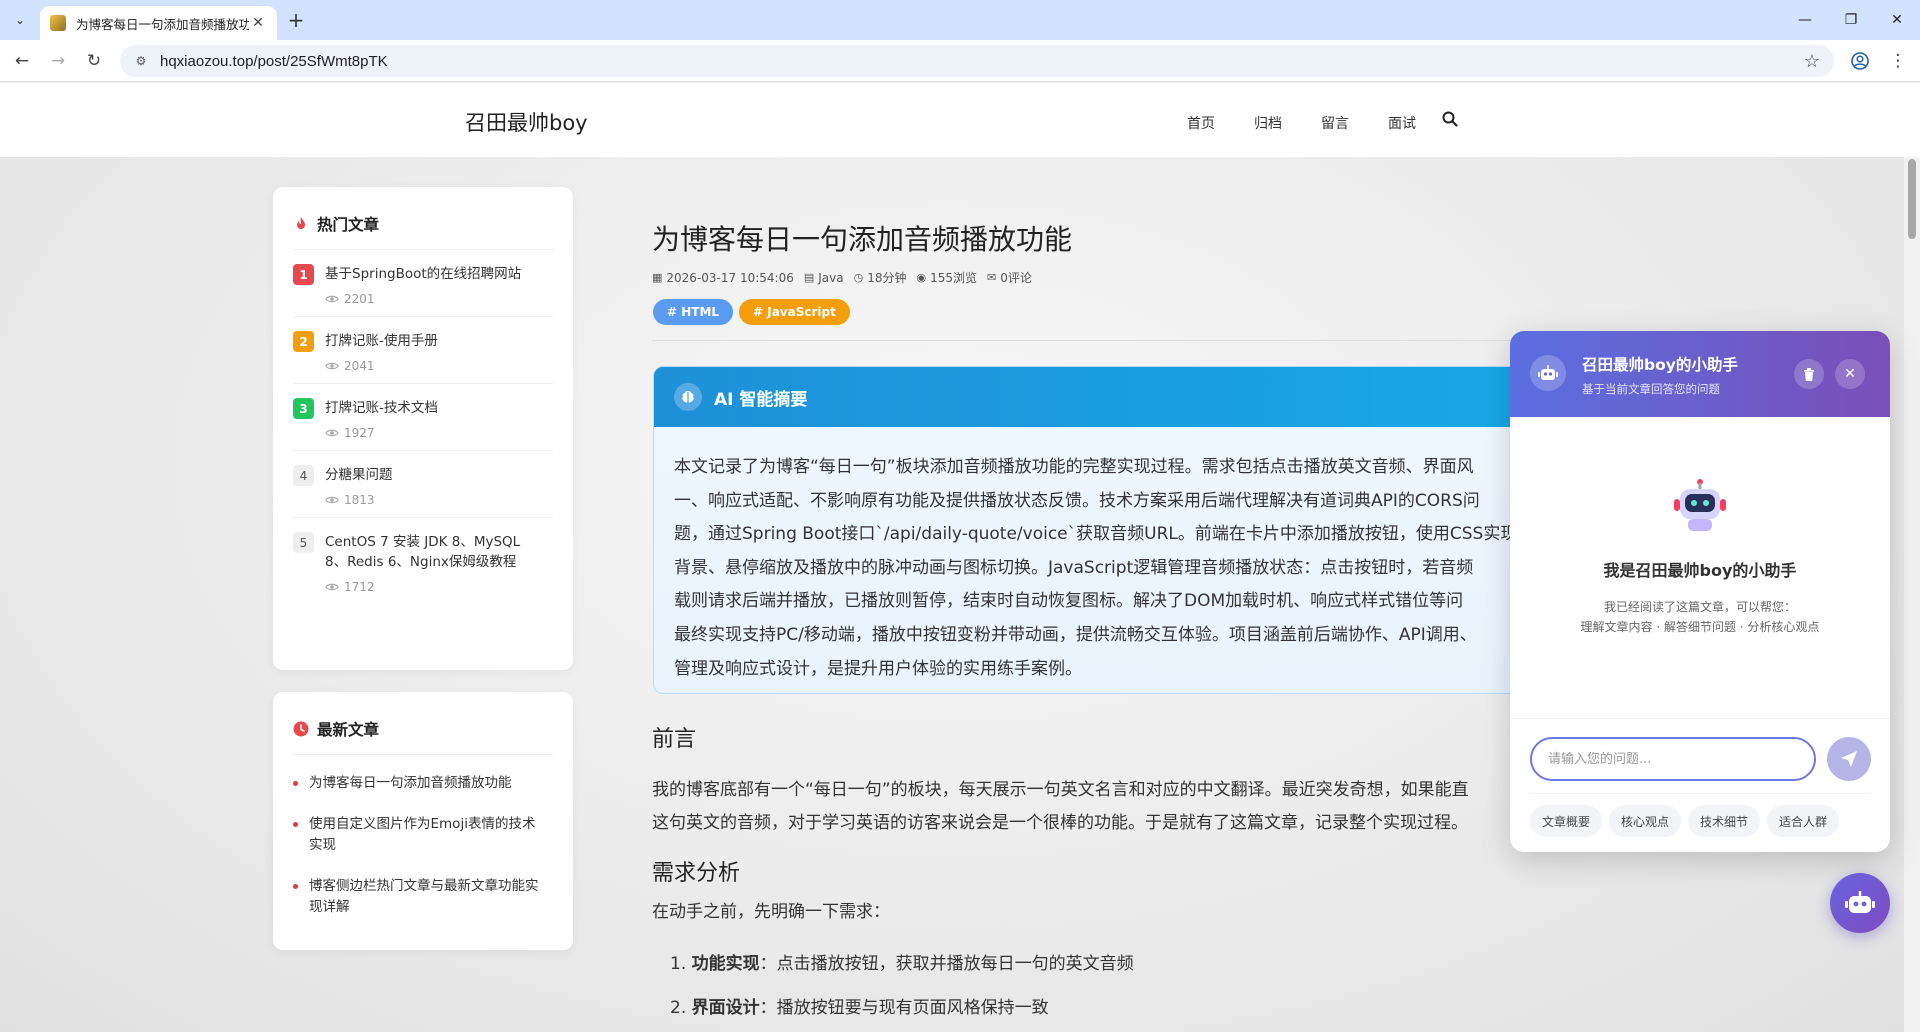 This screenshot has height=1032, width=1920. What do you see at coordinates (862, 239) in the screenshot?
I see `article-title: 为博客每日一句添加音频播放功能` at bounding box center [862, 239].